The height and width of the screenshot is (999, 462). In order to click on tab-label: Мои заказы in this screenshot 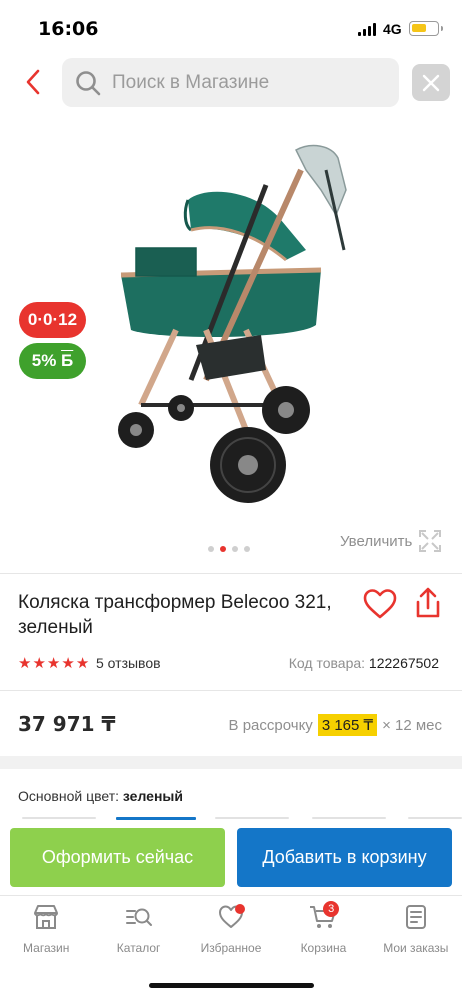, I will do `click(416, 948)`.